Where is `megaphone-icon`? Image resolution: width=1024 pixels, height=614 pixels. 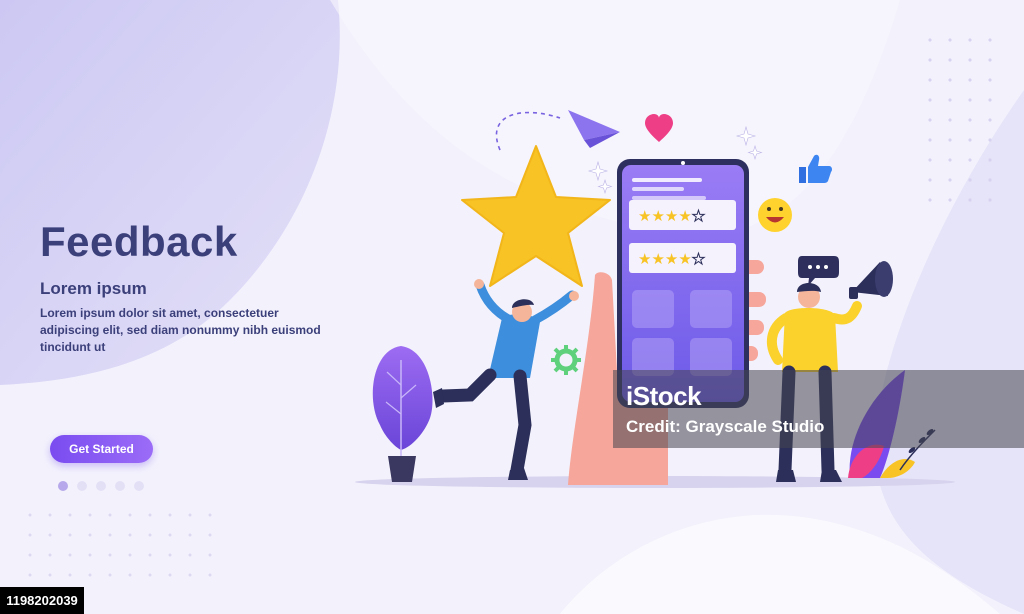 megaphone-icon is located at coordinates (871, 280).